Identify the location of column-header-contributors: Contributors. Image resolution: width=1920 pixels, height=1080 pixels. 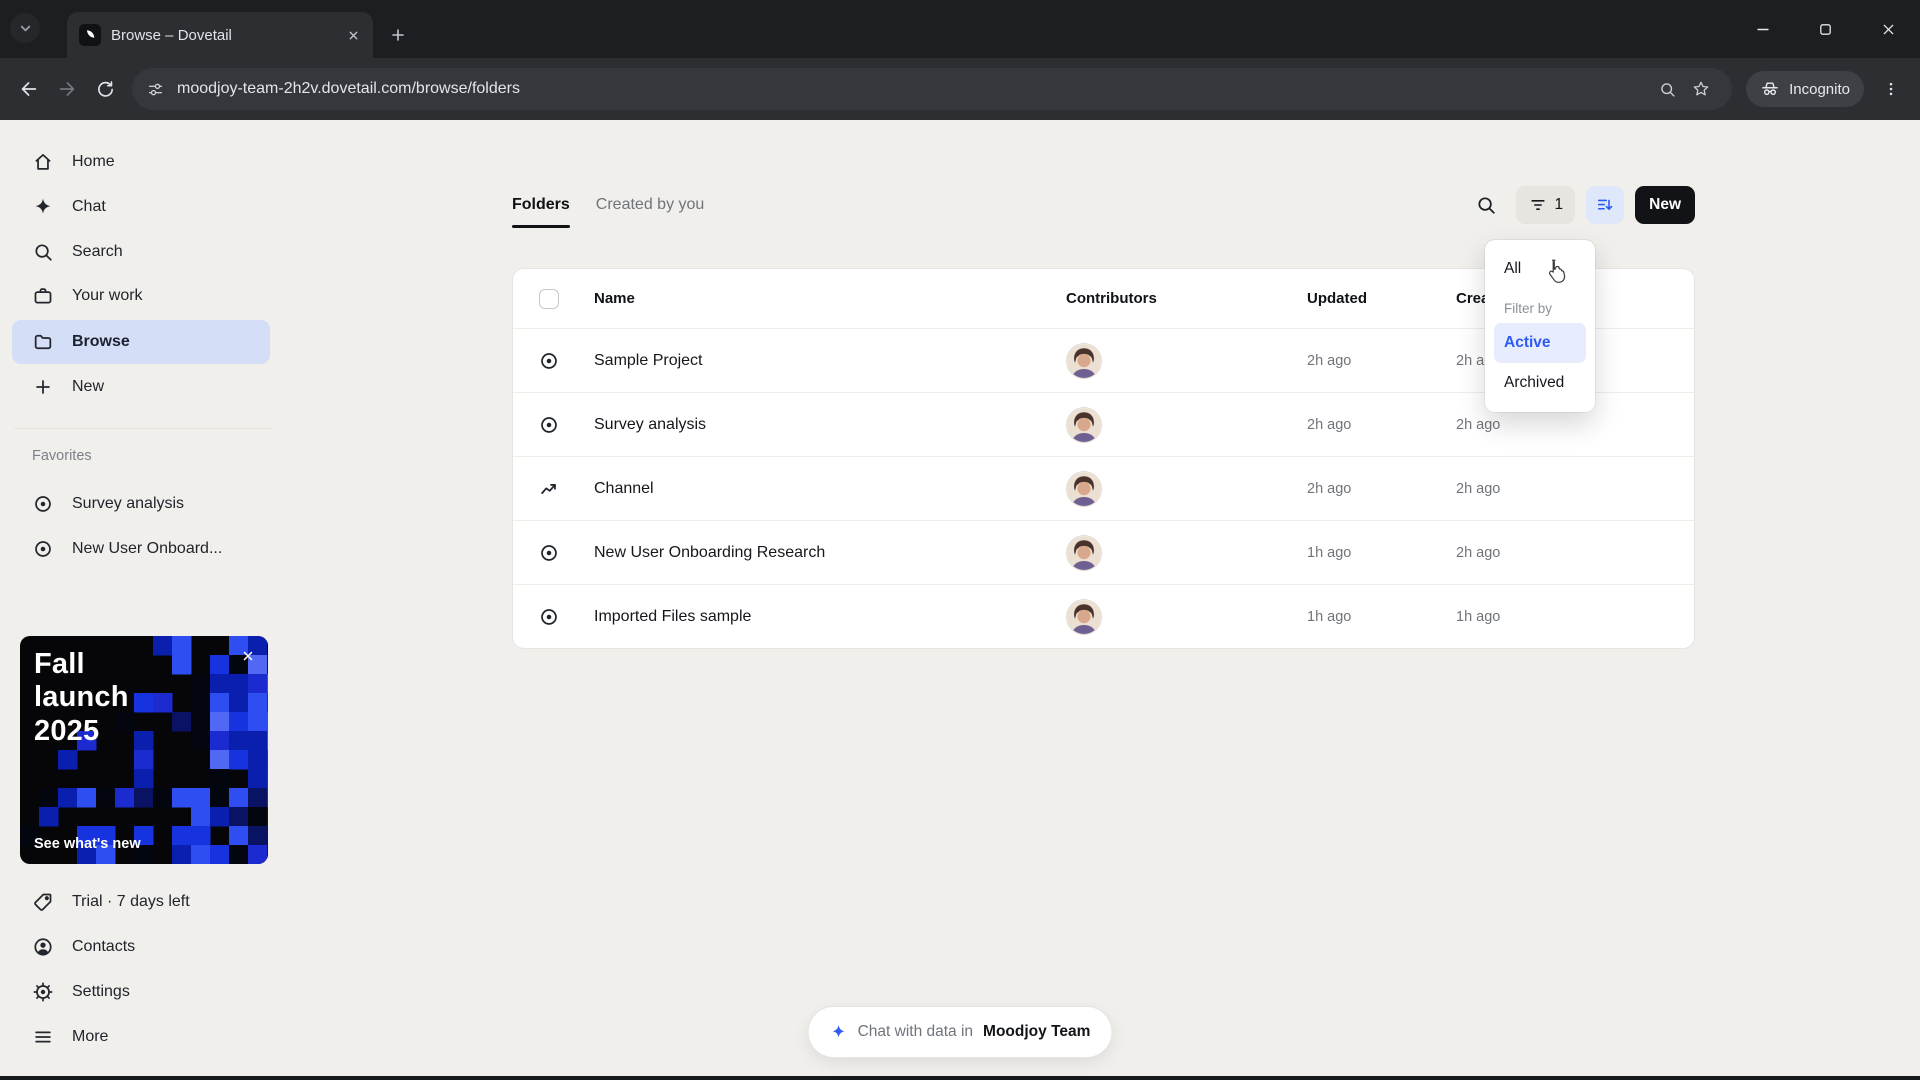
(1111, 298).